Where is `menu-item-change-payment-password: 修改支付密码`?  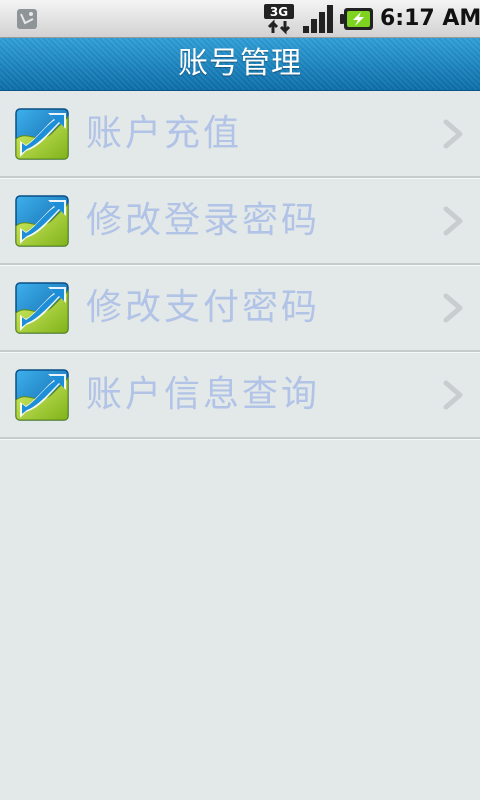 menu-item-change-payment-password: 修改支付密码 is located at coordinates (240, 308).